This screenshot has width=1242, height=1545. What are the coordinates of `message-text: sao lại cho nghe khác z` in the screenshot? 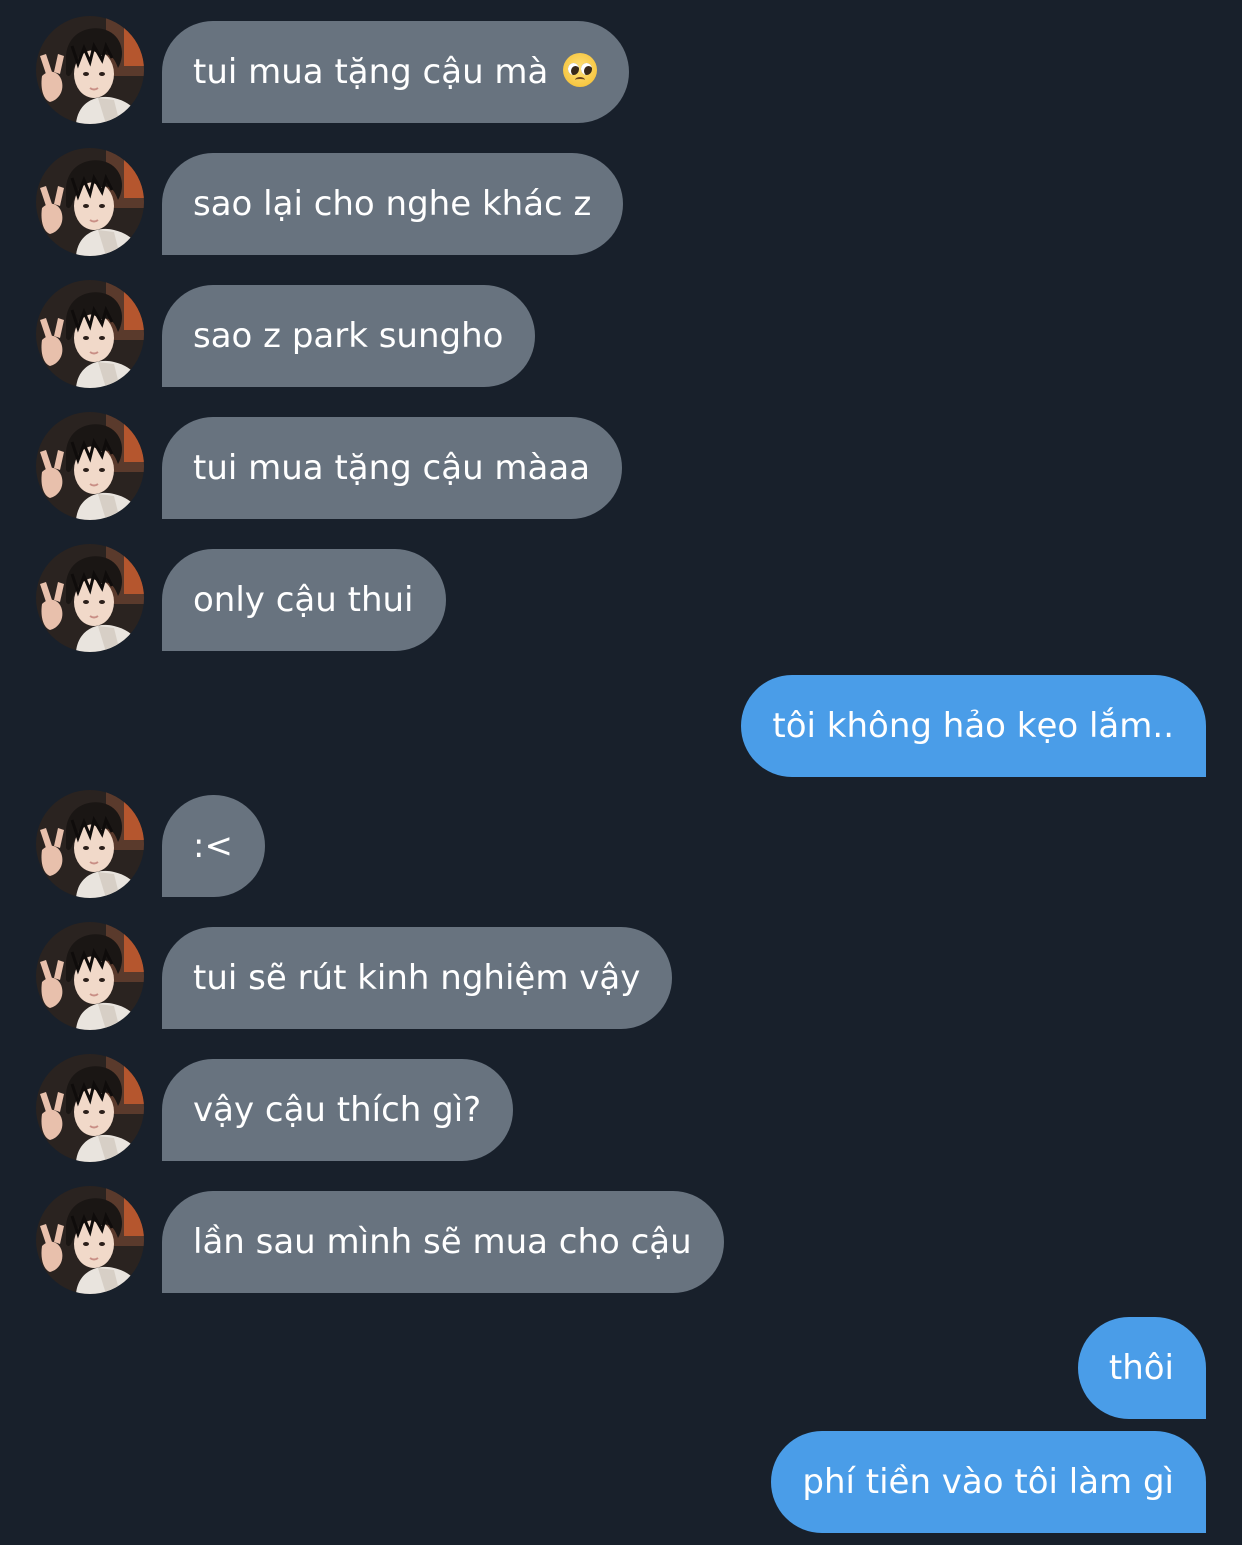 It's located at (392, 204).